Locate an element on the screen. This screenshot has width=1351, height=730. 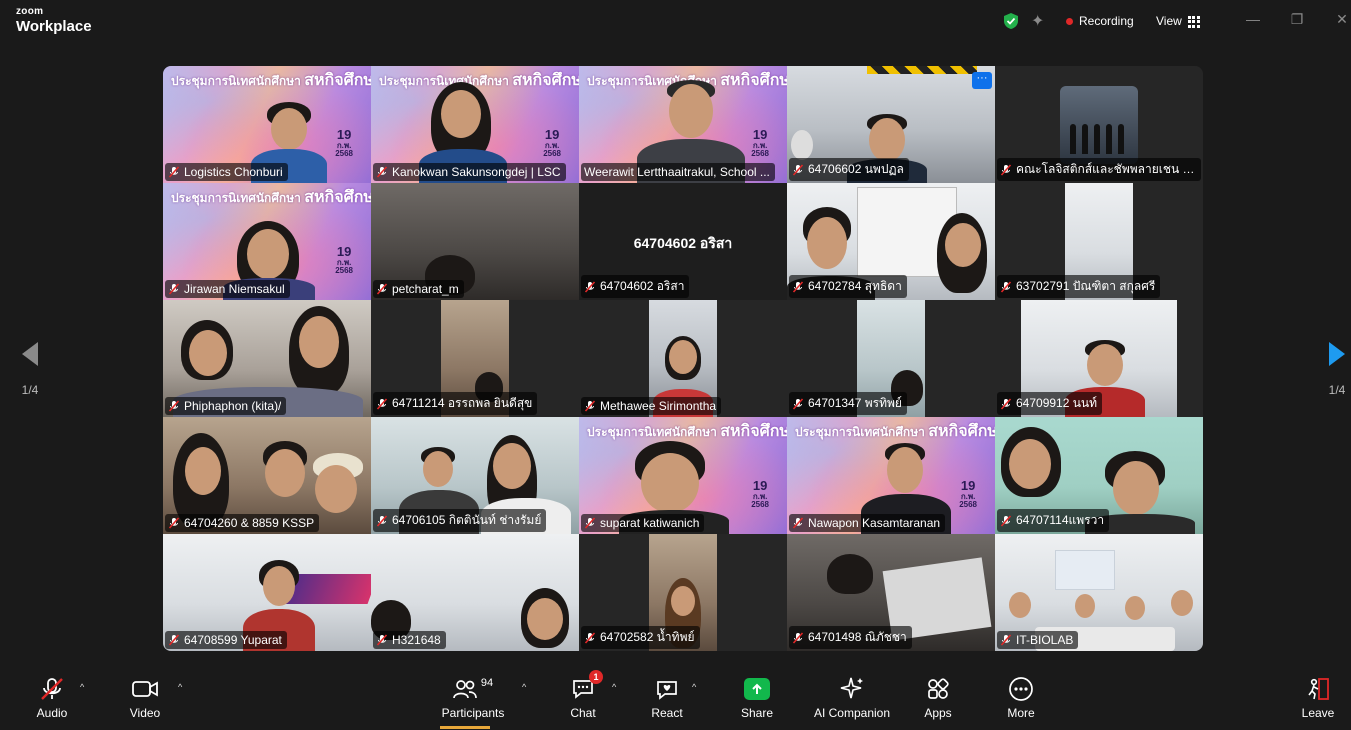
video-tile: ··· 64706602 นพปฏล is located at coordinates (891, 124).